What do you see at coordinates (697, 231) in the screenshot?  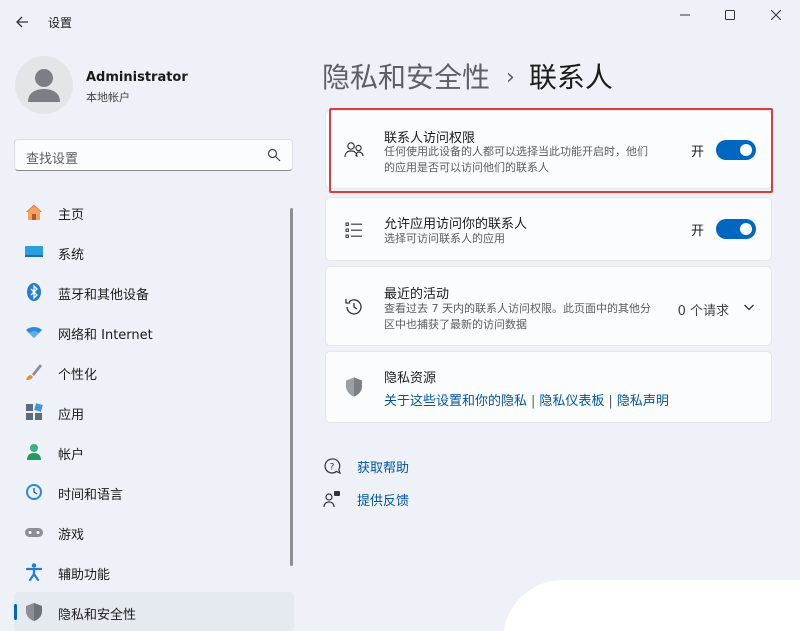 I see `app-access-state: 开` at bounding box center [697, 231].